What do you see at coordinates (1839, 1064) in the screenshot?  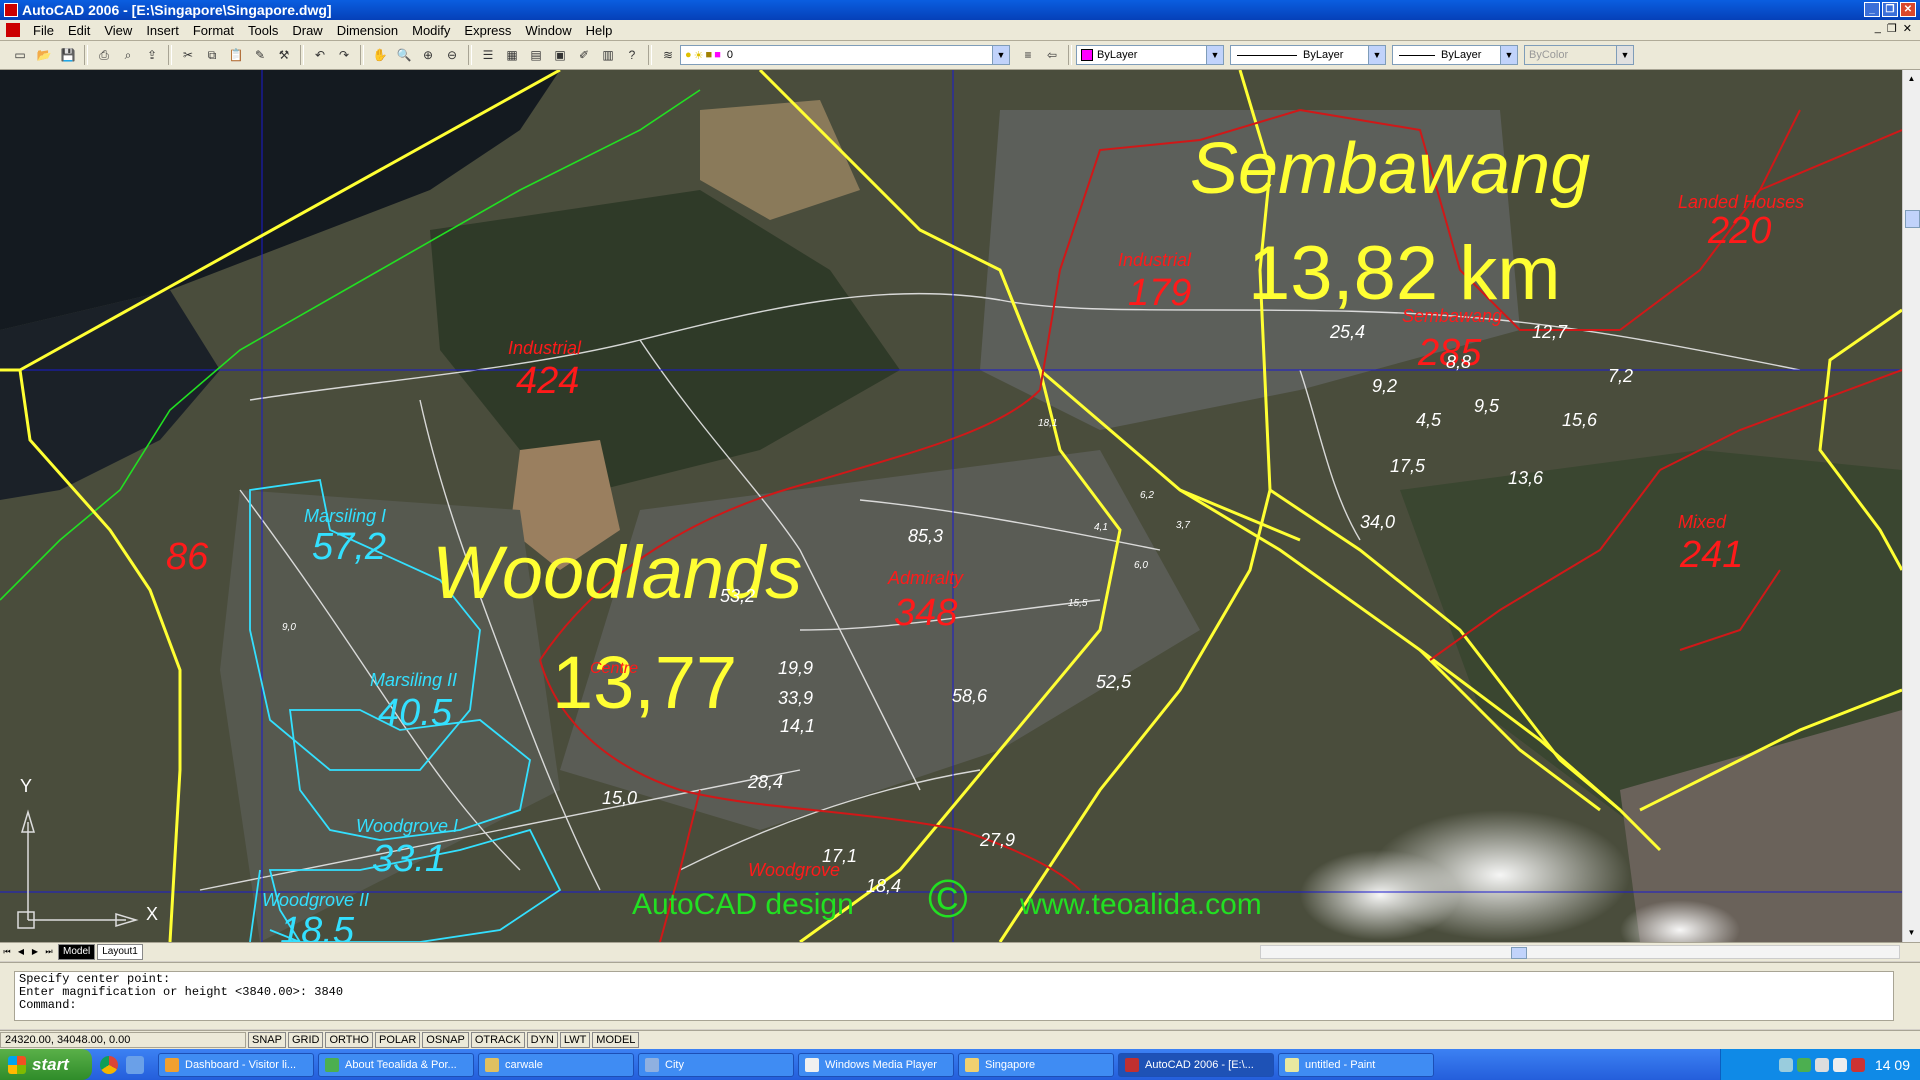 I see `volume-tray-icon` at bounding box center [1839, 1064].